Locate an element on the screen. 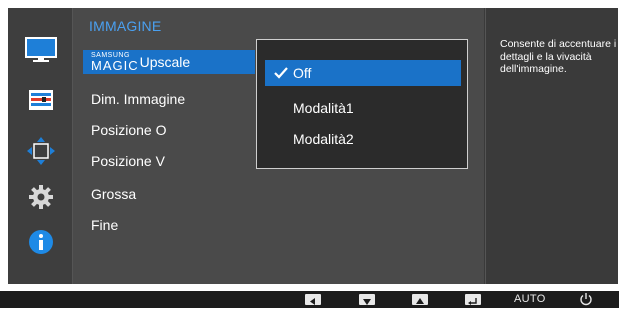 This screenshot has height=312, width=619. resize-arrows-icon is located at coordinates (41, 151).